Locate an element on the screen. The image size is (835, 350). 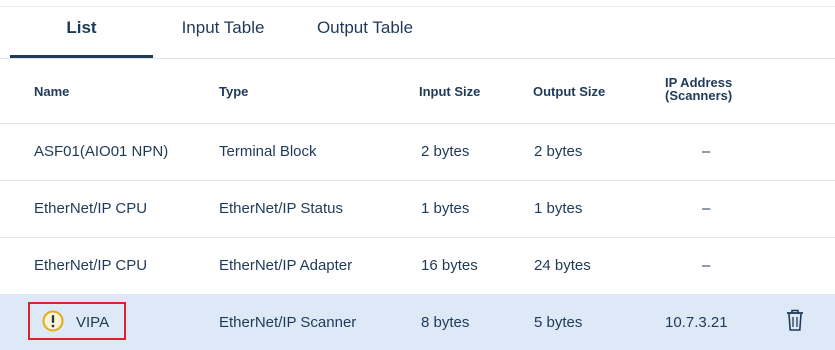
warning-icon is located at coordinates (53, 321).